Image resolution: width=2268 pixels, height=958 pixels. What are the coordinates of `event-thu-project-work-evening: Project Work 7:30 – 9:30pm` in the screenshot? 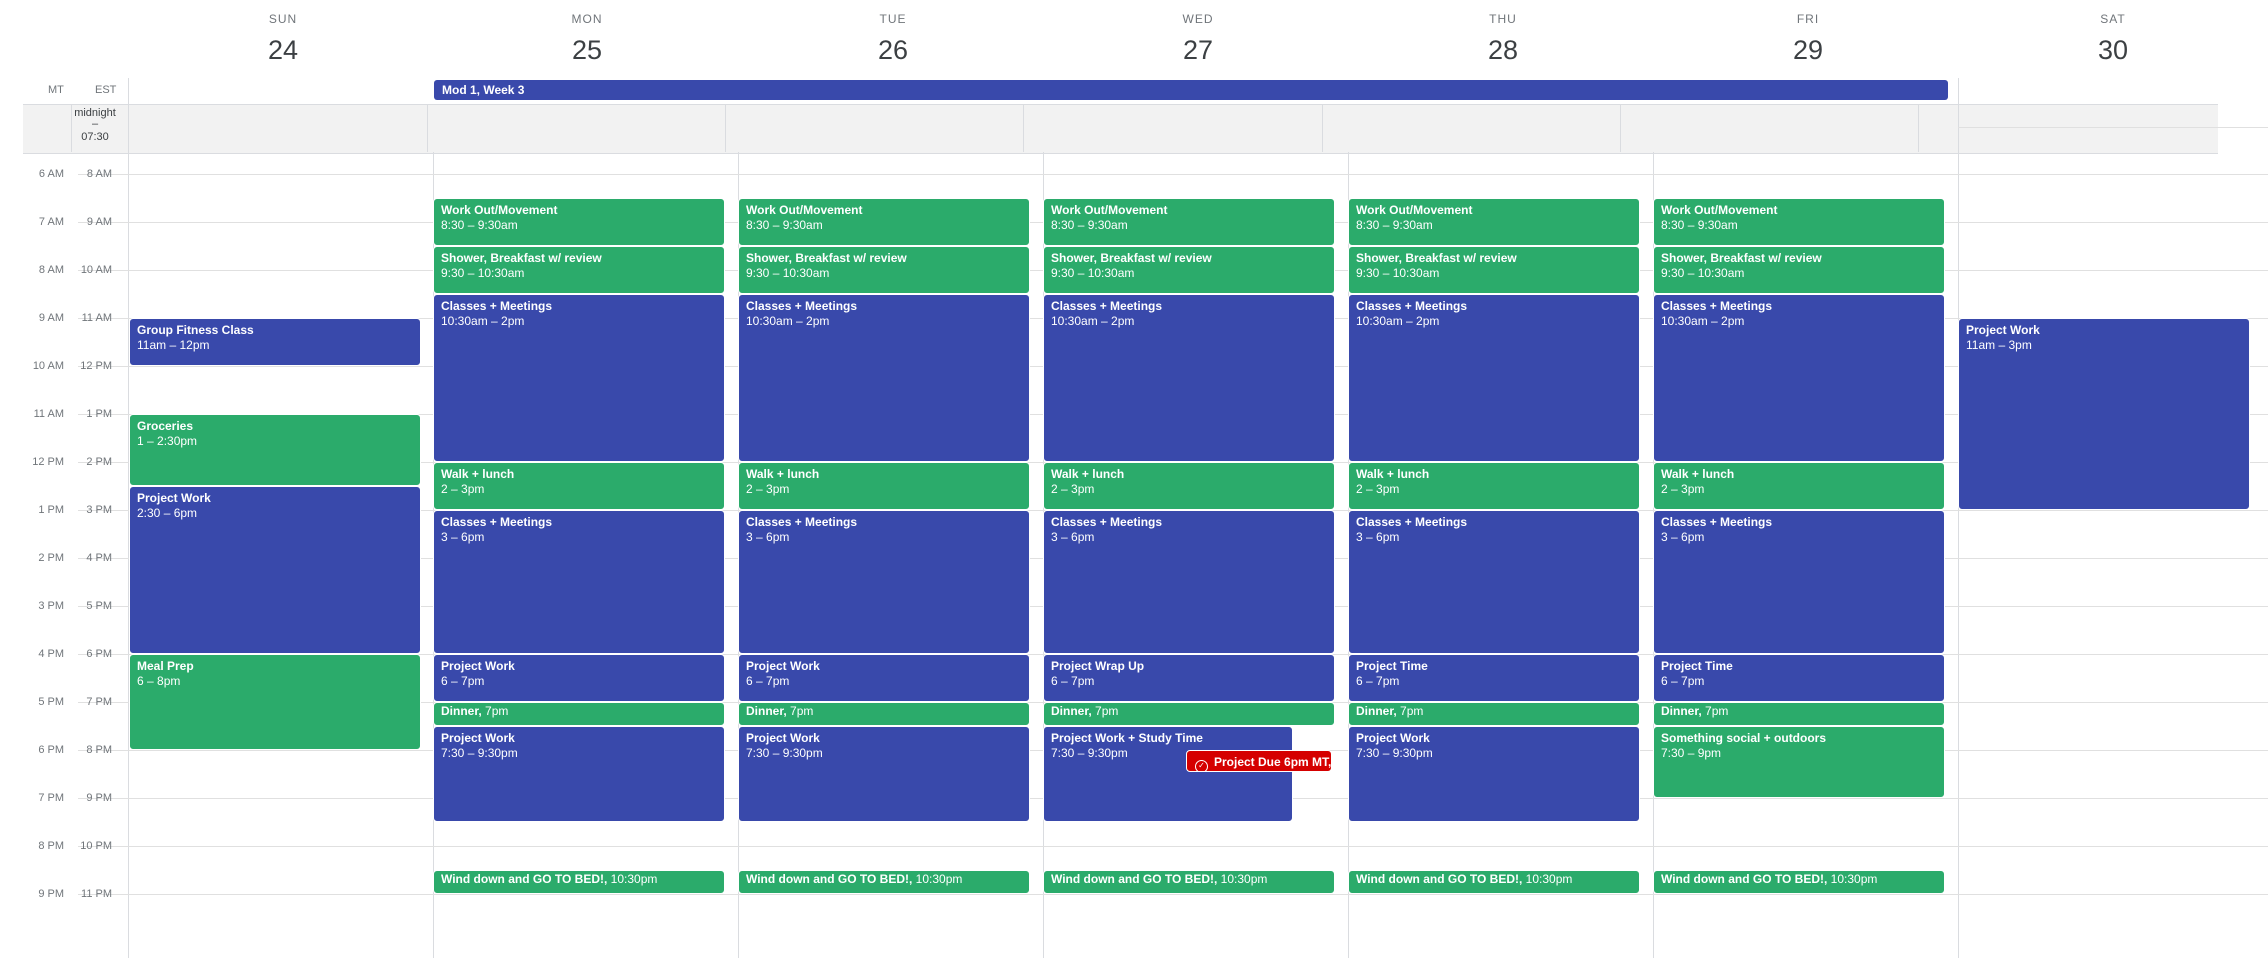 It's located at (1494, 774).